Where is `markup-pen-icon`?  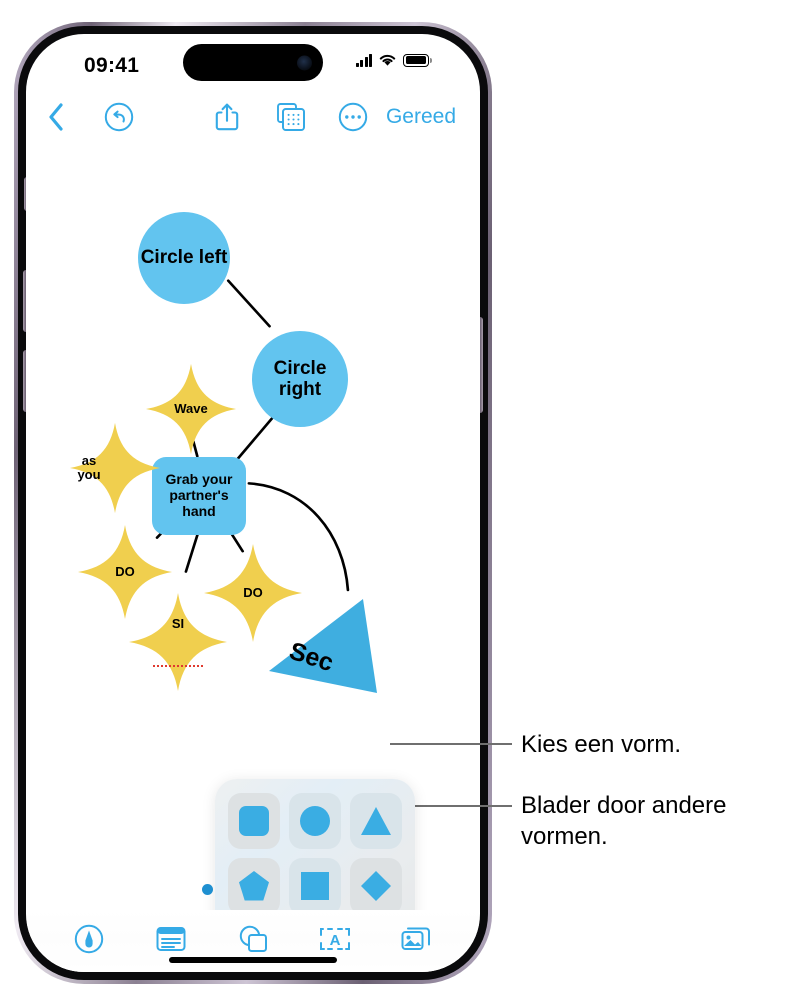 markup-pen-icon is located at coordinates (89, 939).